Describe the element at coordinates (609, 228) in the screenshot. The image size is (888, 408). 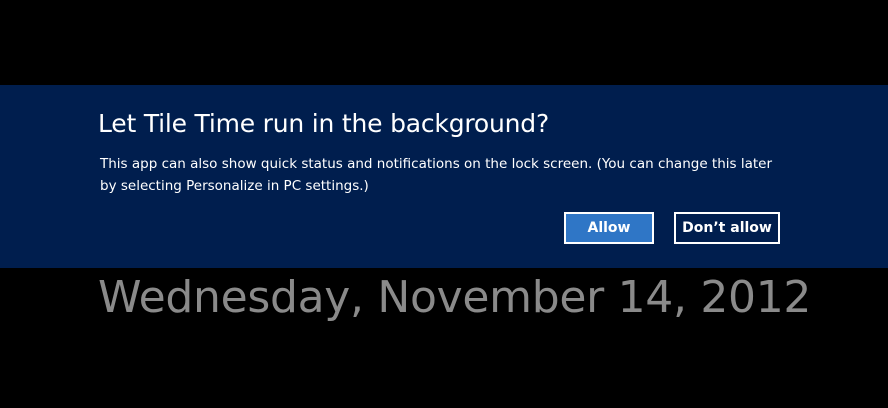
I see `allow-button: Allow` at that location.